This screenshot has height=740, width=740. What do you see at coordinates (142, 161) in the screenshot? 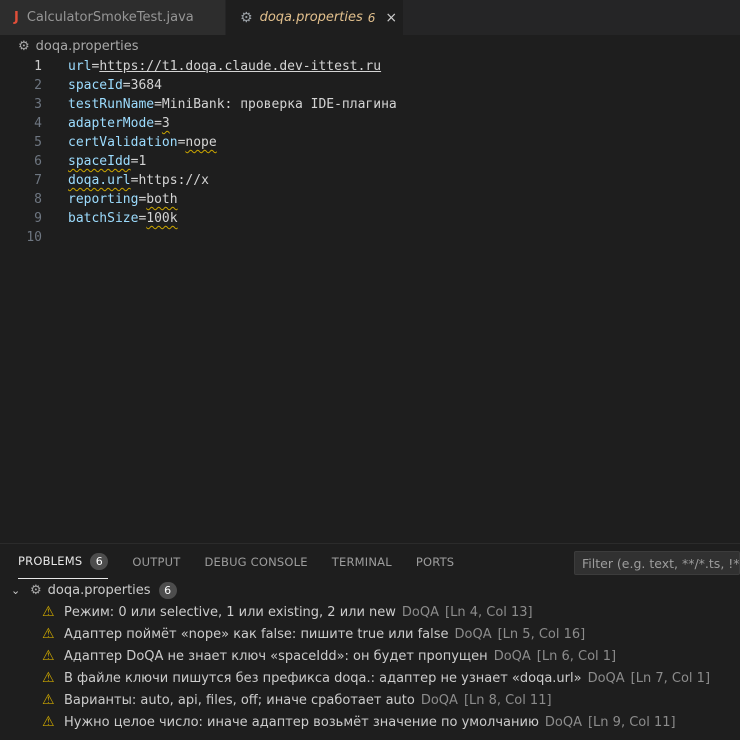
I see `property-value: 1` at bounding box center [142, 161].